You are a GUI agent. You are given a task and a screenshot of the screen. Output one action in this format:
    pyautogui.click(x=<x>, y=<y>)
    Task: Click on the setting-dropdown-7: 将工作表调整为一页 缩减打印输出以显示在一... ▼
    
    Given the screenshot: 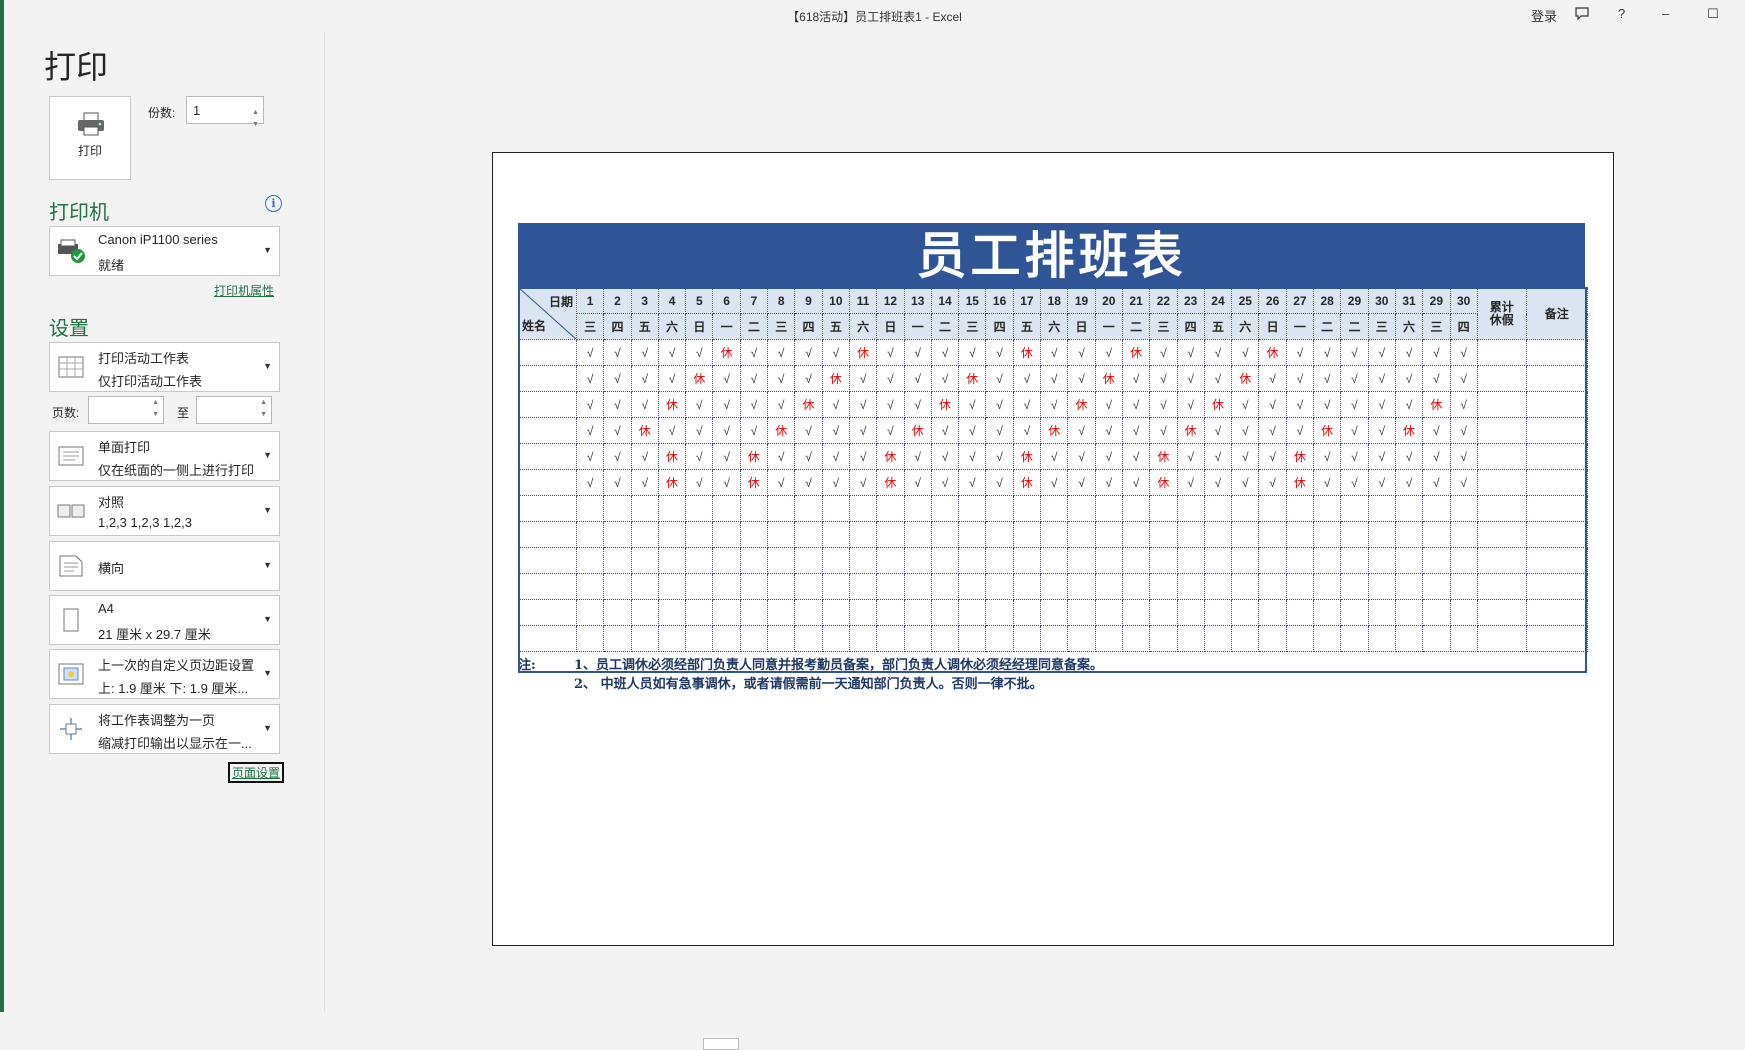 What is the action you would take?
    pyautogui.click(x=164, y=729)
    